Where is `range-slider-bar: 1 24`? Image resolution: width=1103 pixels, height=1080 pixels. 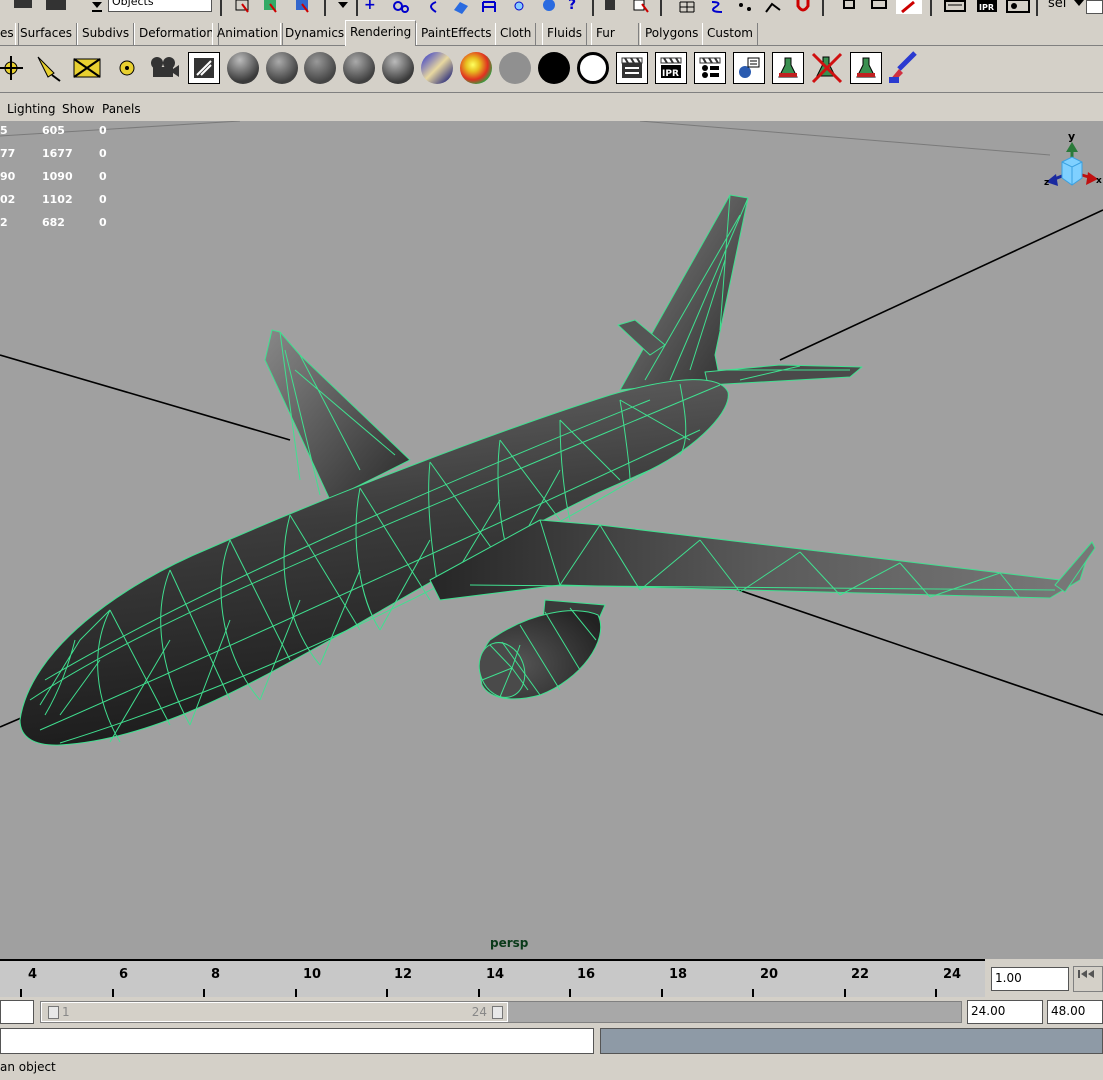
range-slider-bar: 1 24 is located at coordinates (501, 1012).